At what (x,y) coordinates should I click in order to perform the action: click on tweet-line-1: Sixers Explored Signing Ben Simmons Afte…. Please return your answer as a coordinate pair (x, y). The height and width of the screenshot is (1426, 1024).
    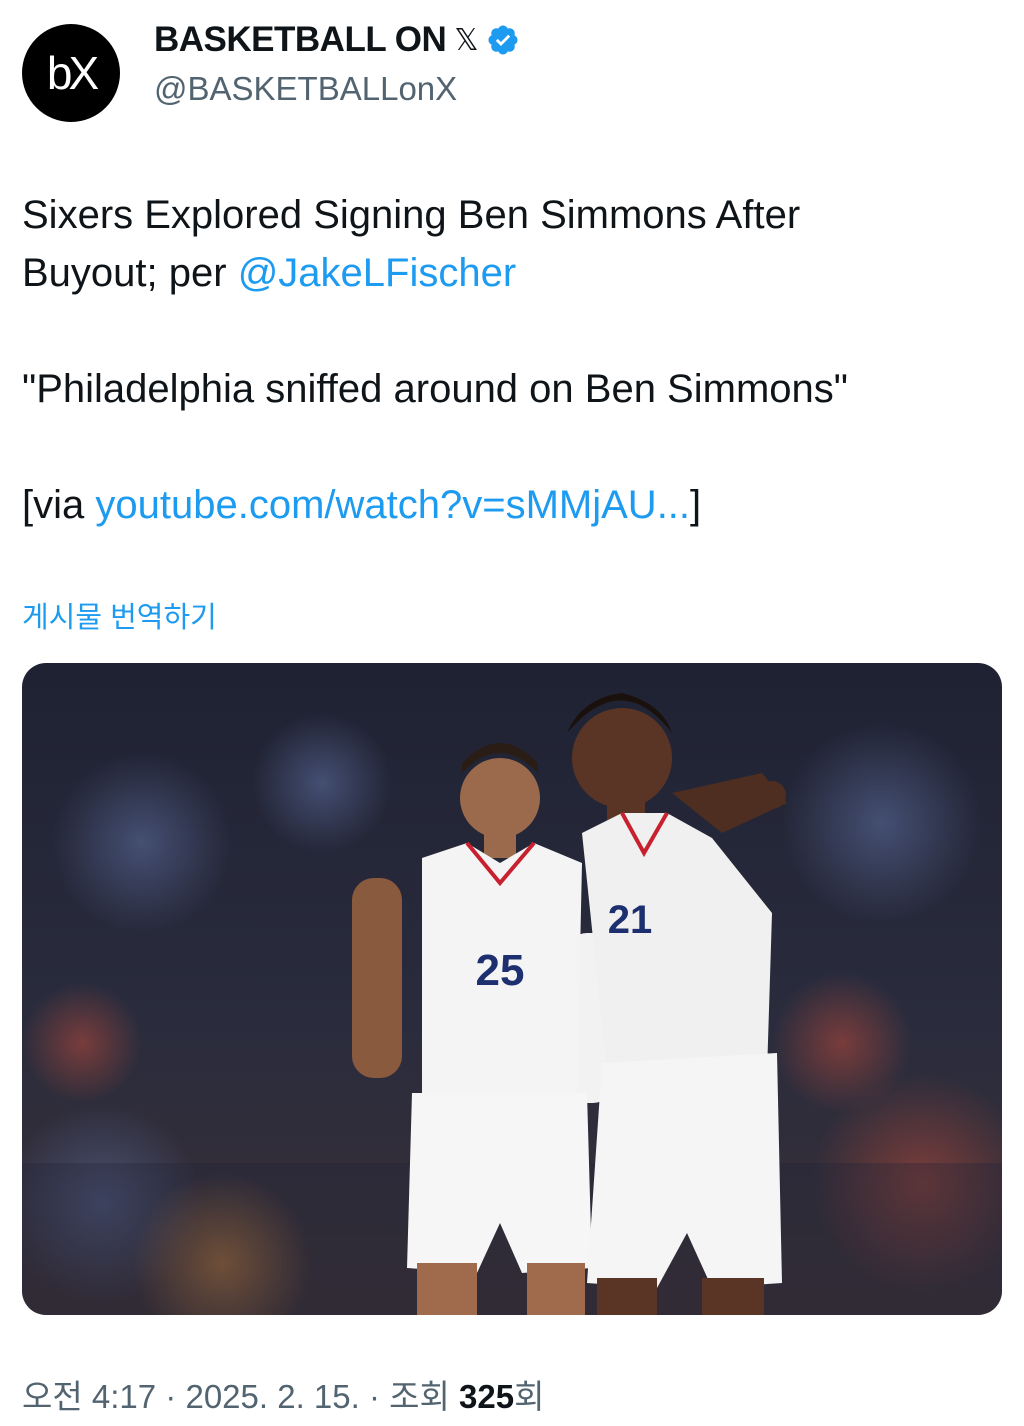
    Looking at the image, I should click on (411, 215).